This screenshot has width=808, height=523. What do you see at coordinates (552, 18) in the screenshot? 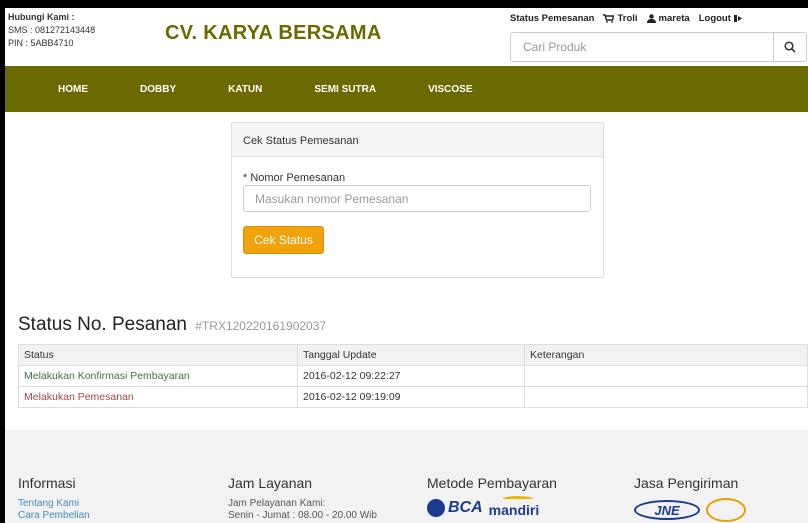
I see `status-pemesanan-link: Status Pemesanan` at bounding box center [552, 18].